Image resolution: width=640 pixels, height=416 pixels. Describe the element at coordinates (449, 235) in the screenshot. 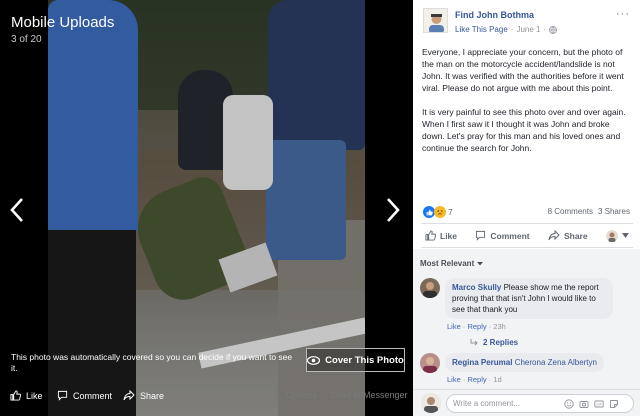

I see `like-label: Like` at that location.